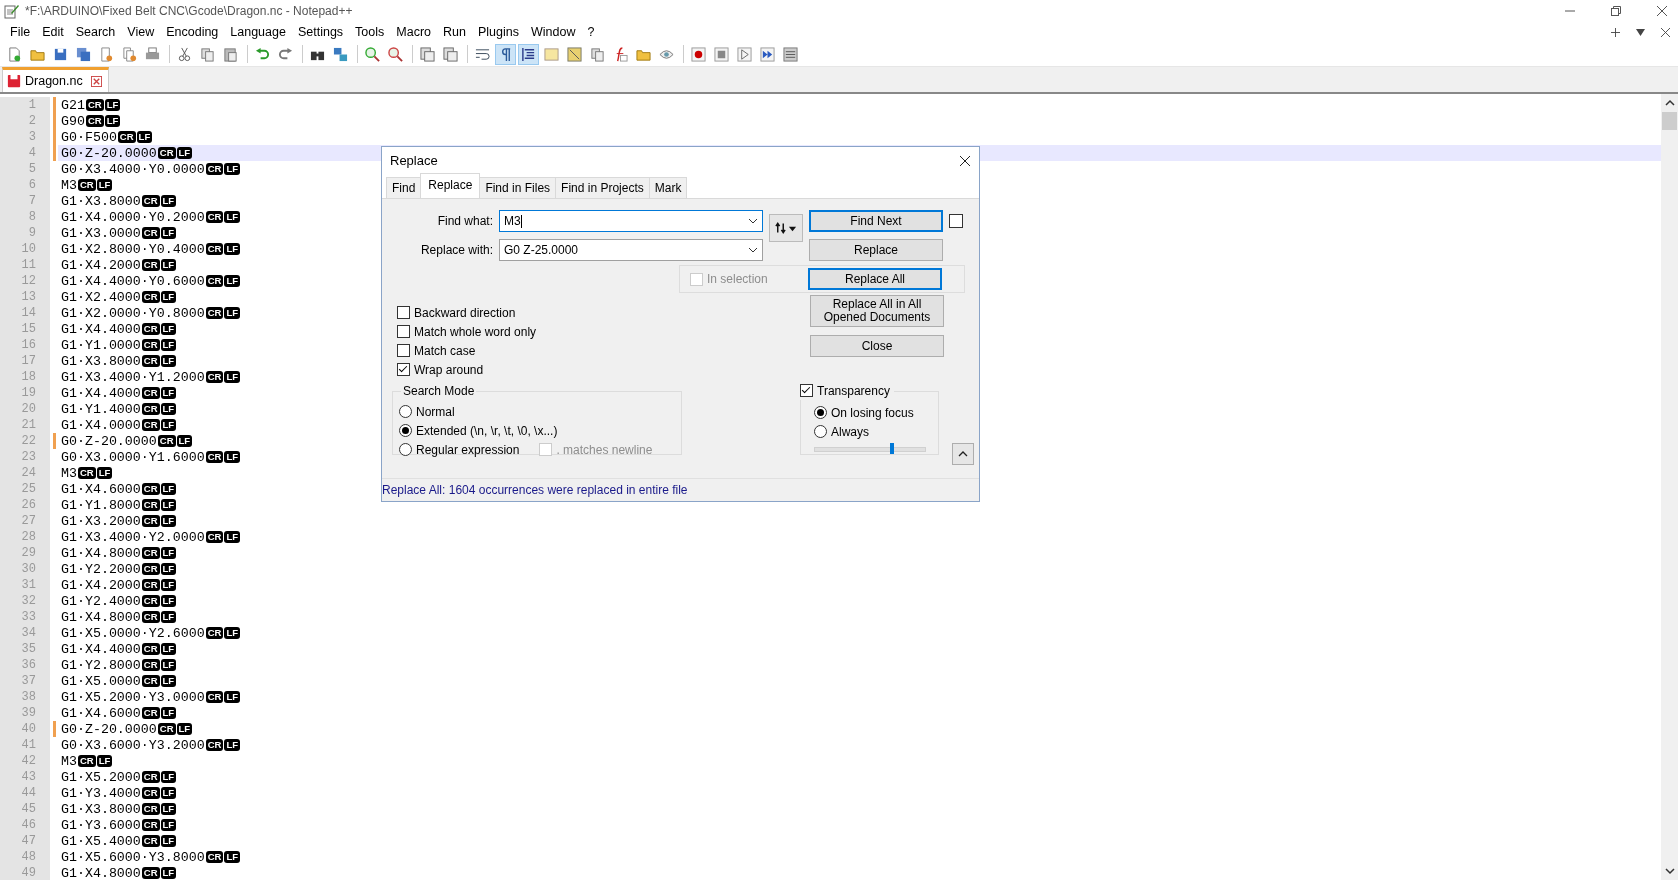 The height and width of the screenshot is (880, 1678). I want to click on slider-thumb, so click(892, 448).